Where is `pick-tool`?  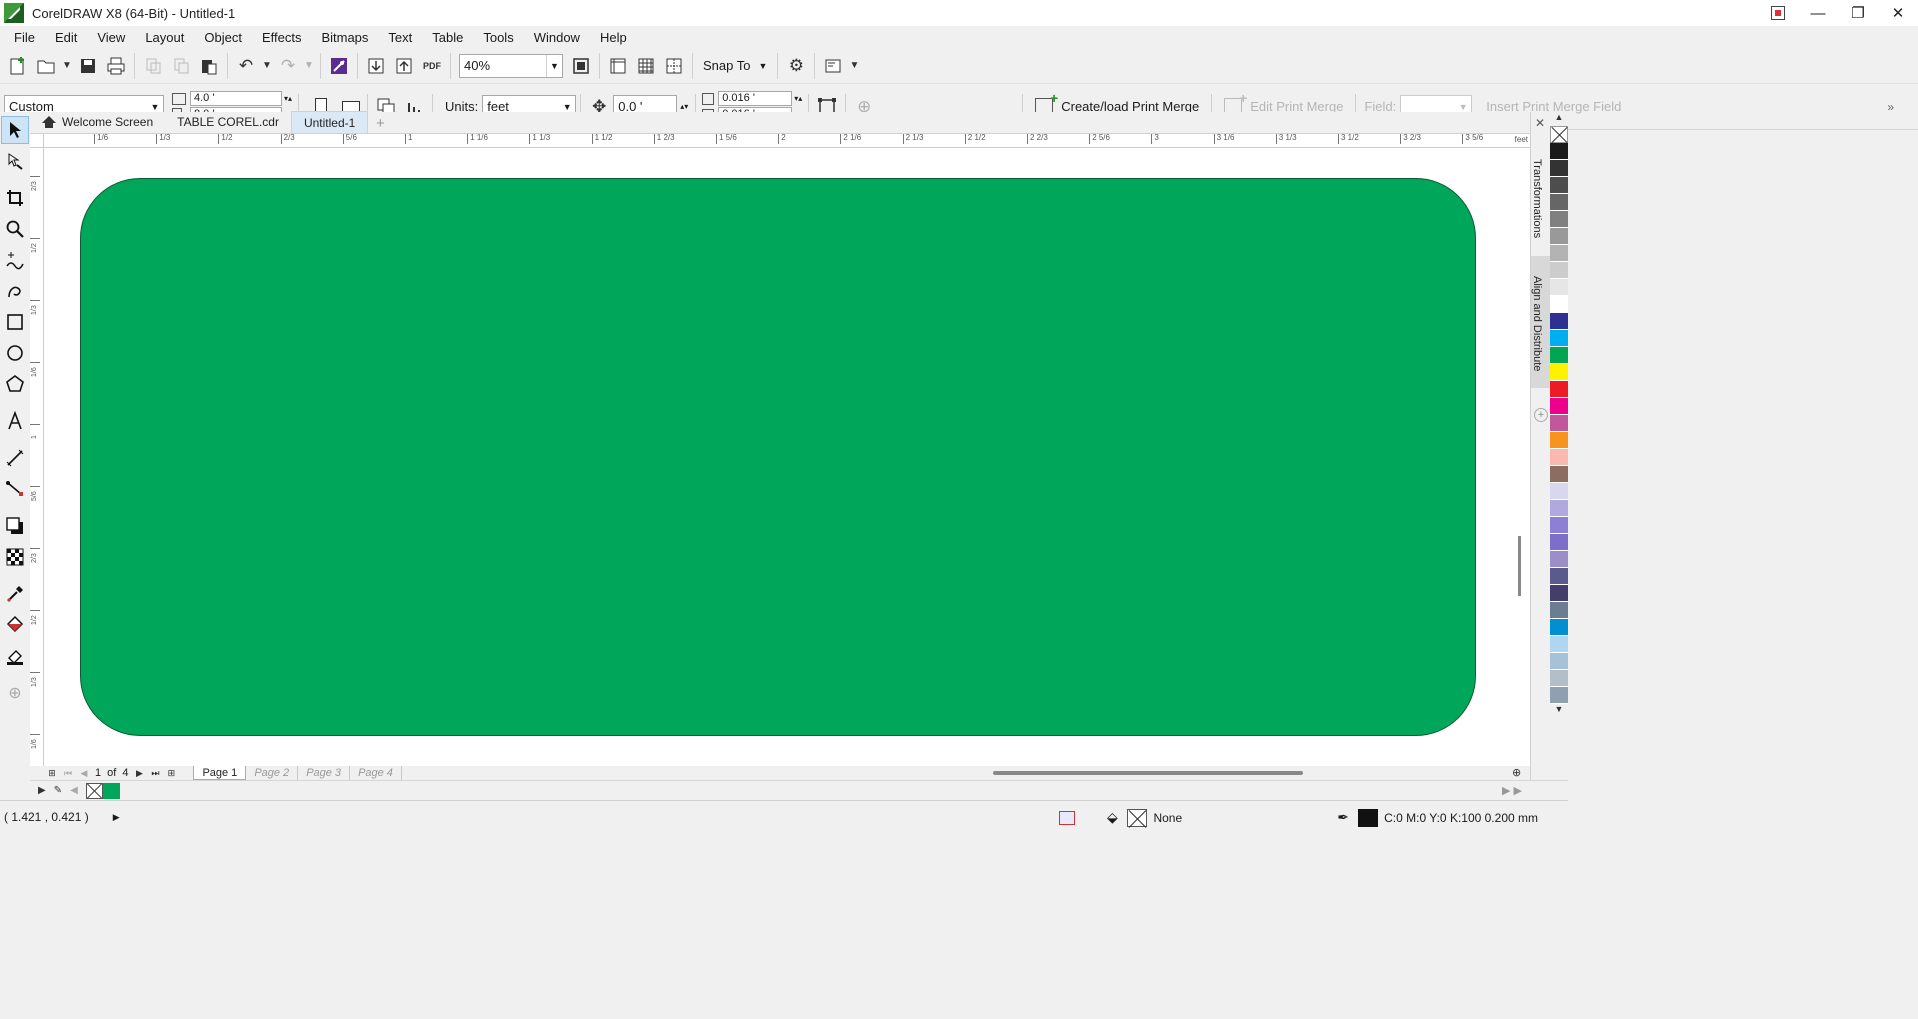 pick-tool is located at coordinates (15, 130).